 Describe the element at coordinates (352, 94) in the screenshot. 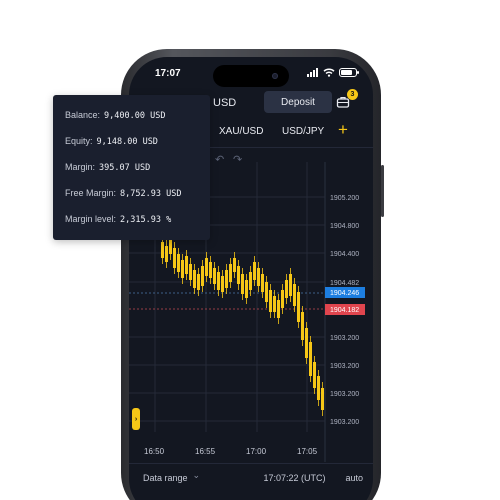

I see `notifications-badge: 3` at that location.